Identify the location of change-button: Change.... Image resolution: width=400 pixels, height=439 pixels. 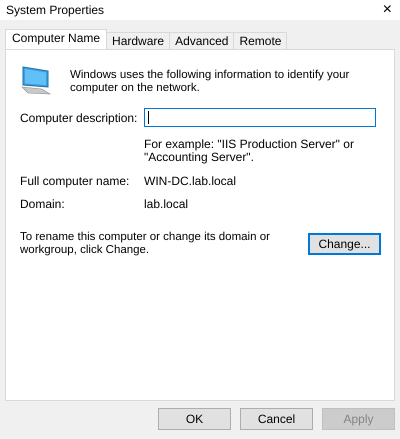
(344, 244).